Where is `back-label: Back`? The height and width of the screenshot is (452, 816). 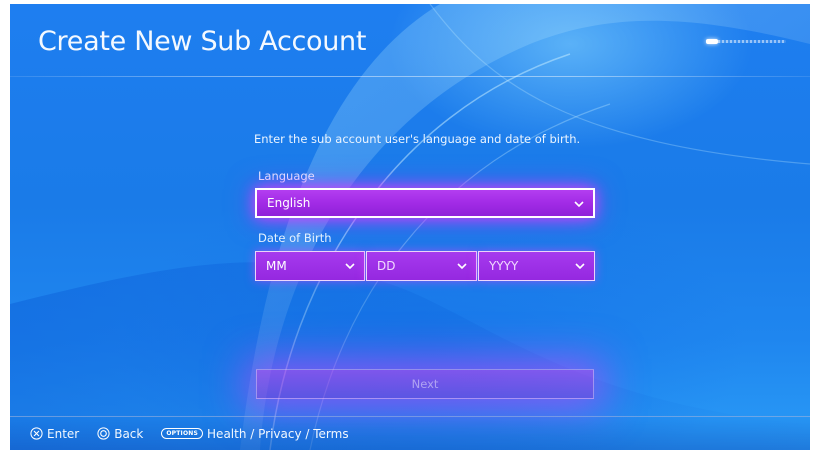 back-label: Back is located at coordinates (129, 433).